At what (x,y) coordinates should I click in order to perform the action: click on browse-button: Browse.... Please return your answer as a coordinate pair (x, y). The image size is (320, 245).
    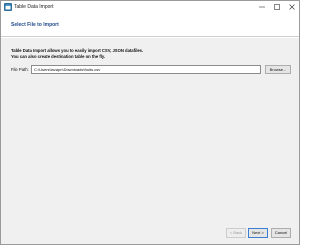
    Looking at the image, I should click on (278, 69).